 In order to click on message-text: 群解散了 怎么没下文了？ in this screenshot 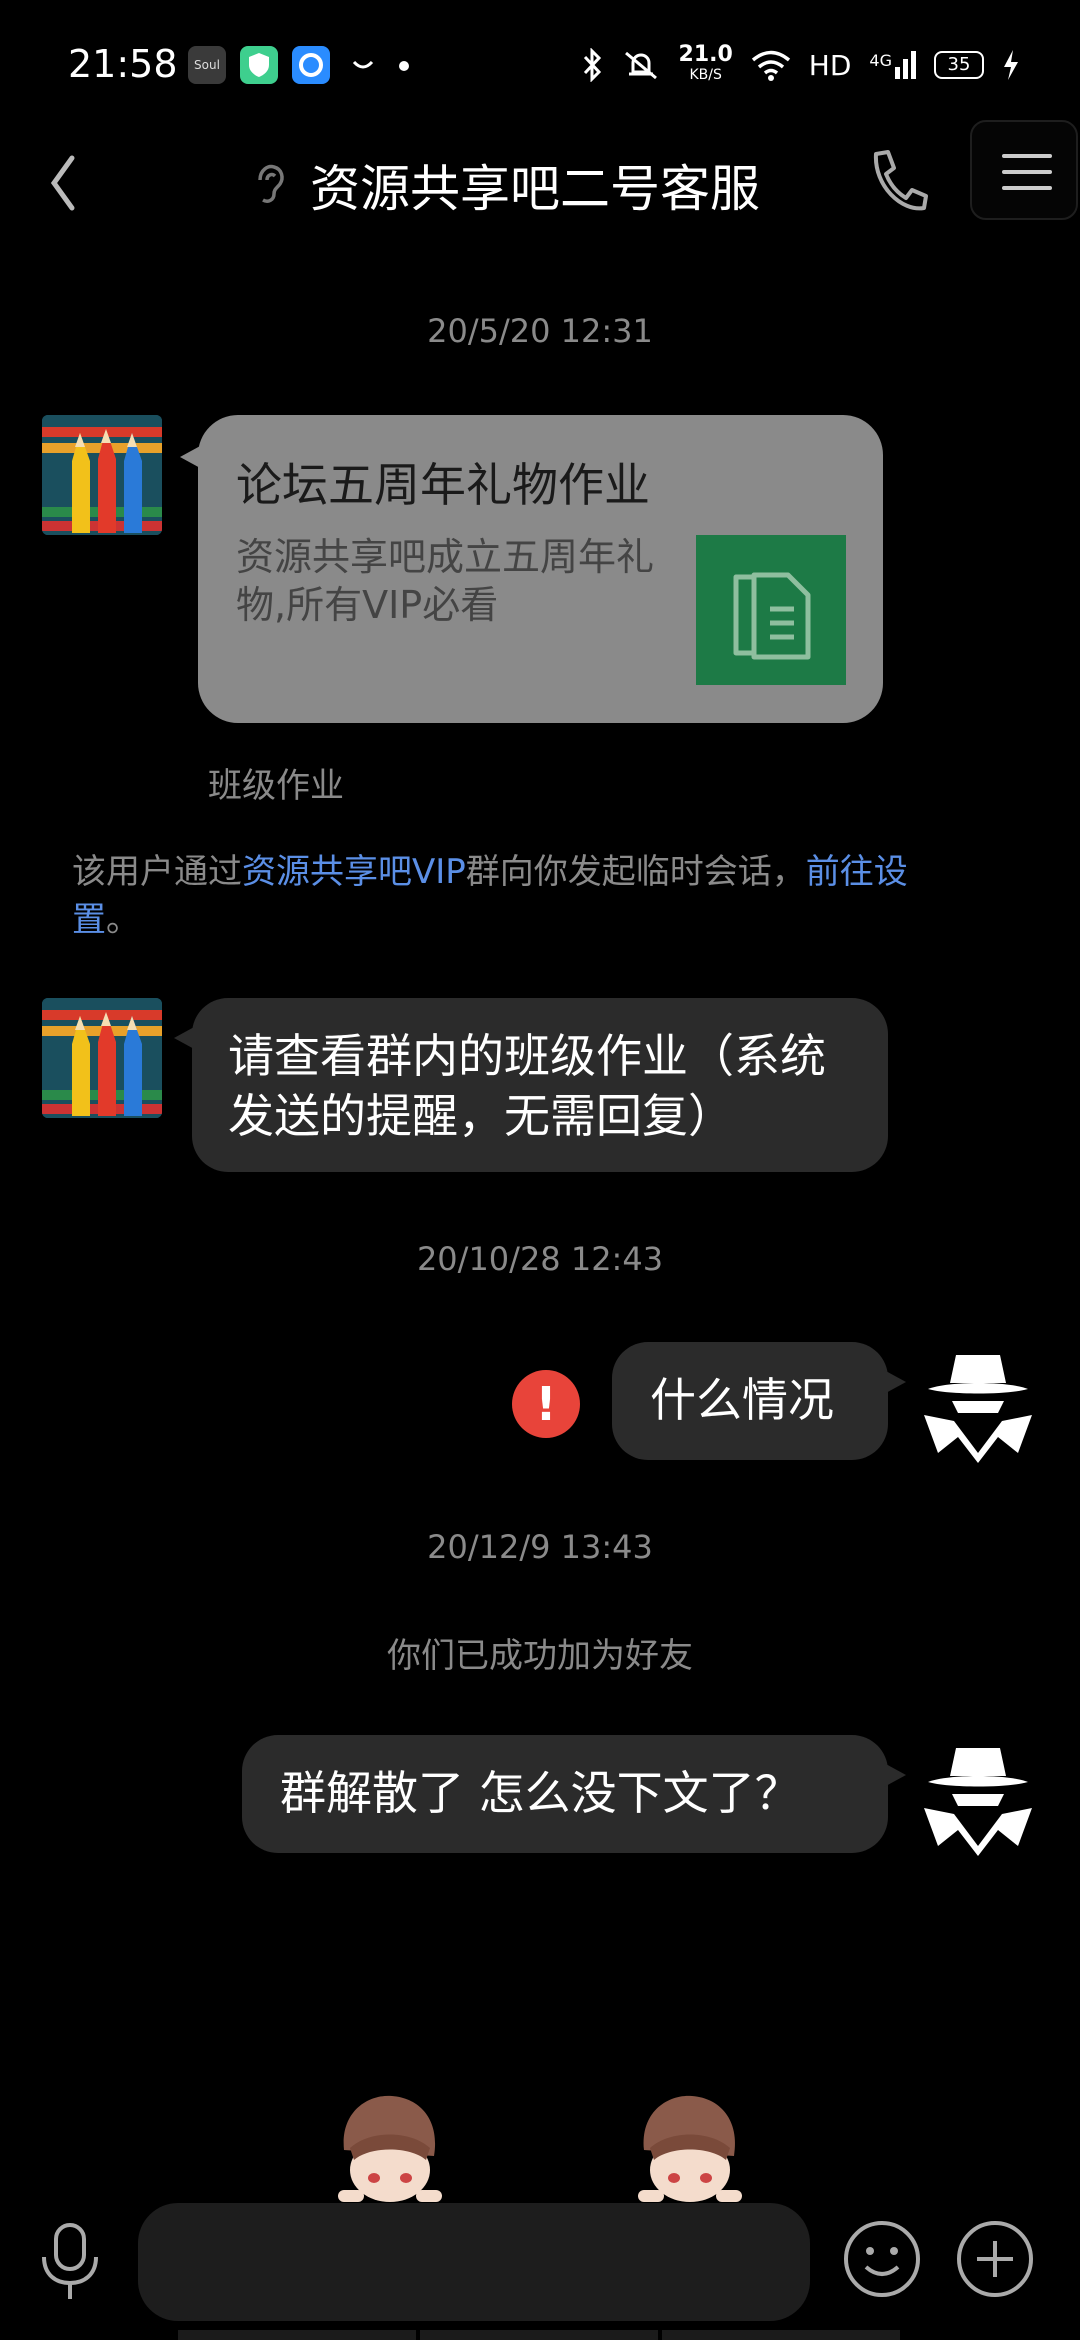, I will do `click(540, 1793)`.